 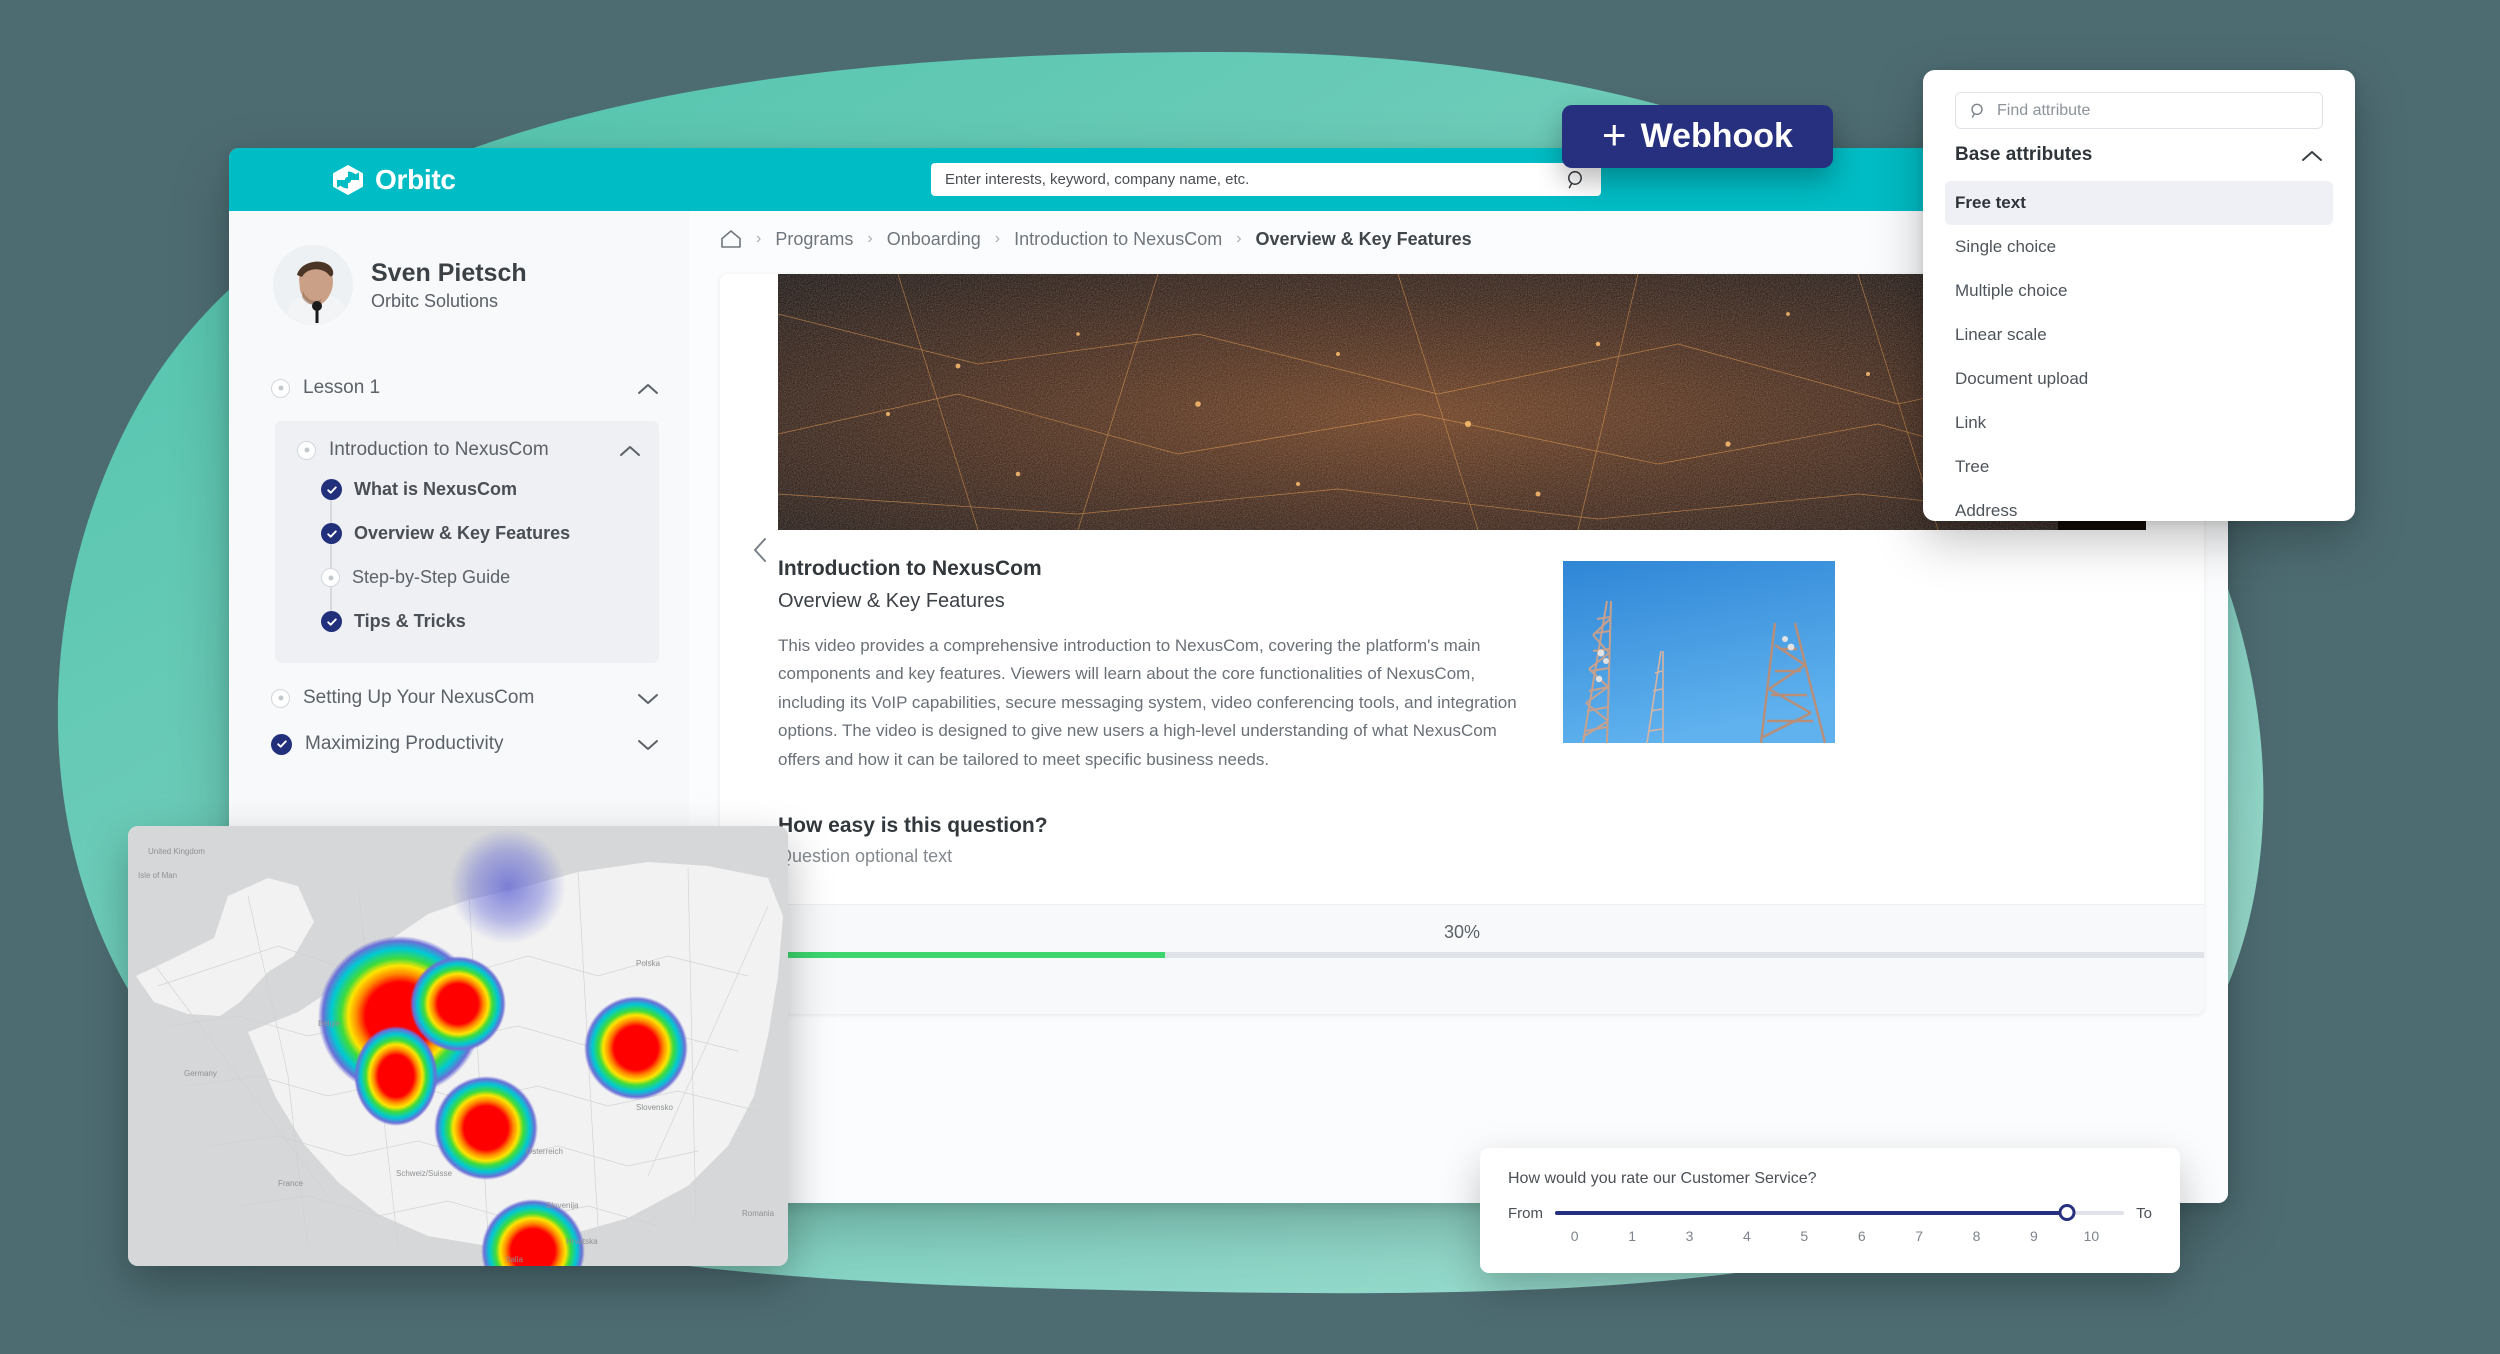 I want to click on attr-item-multiple-choice: Multiple choice, so click(x=2139, y=291).